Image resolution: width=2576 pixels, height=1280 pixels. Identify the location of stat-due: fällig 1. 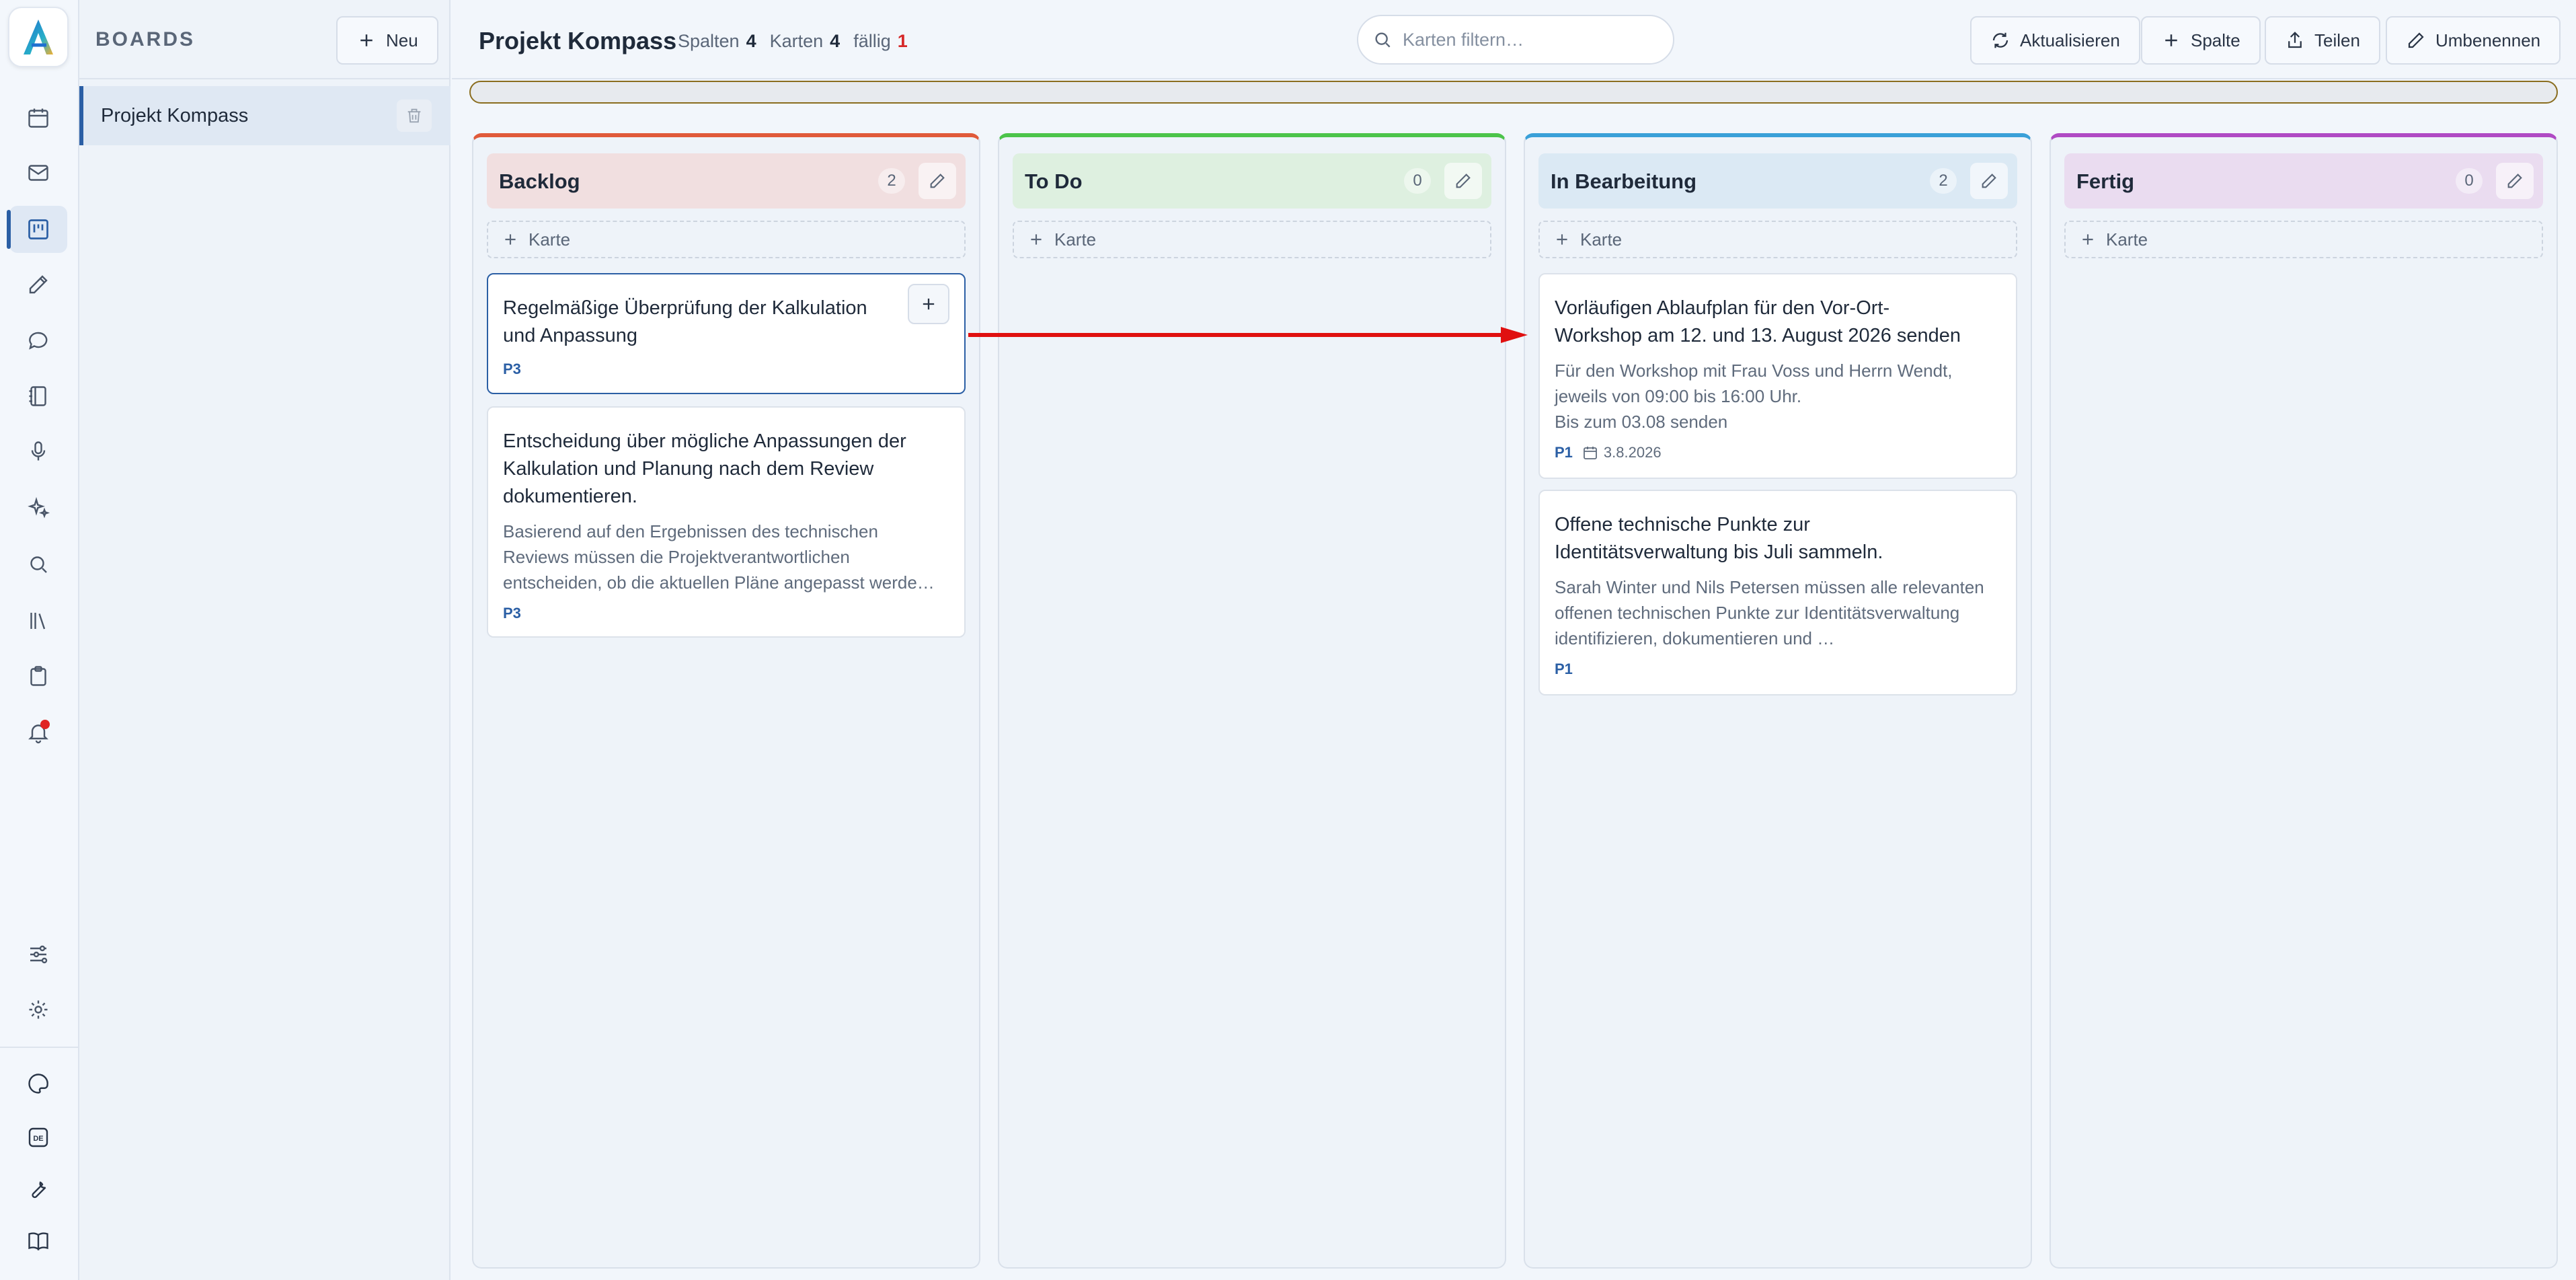
(881, 42).